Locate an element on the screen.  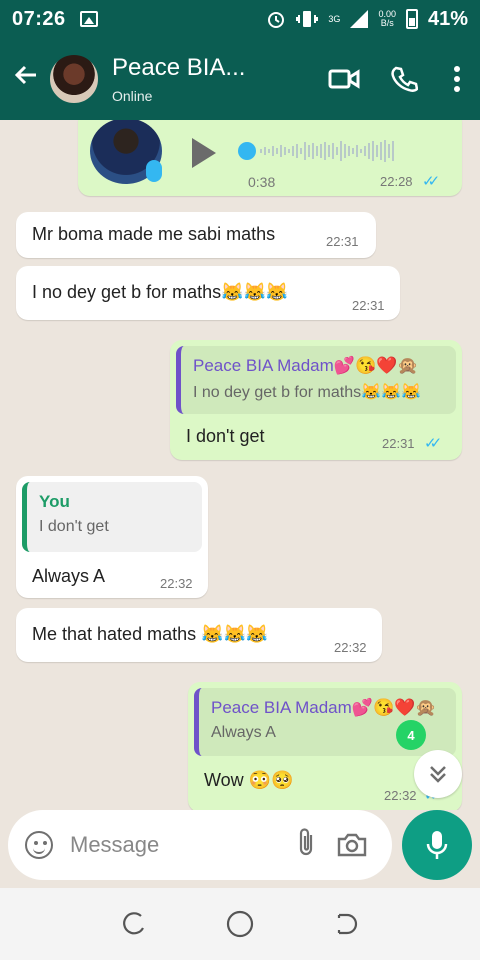
contact-status: Online is located at coordinates (132, 96).